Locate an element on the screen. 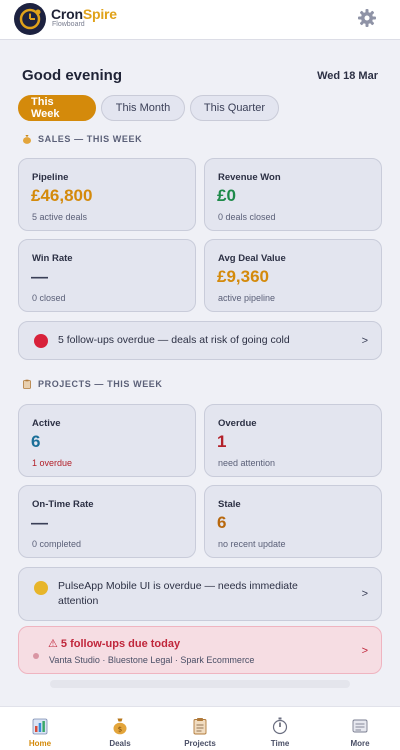 This screenshot has width=400, height=750. money-bag-icon: $ is located at coordinates (120, 726).